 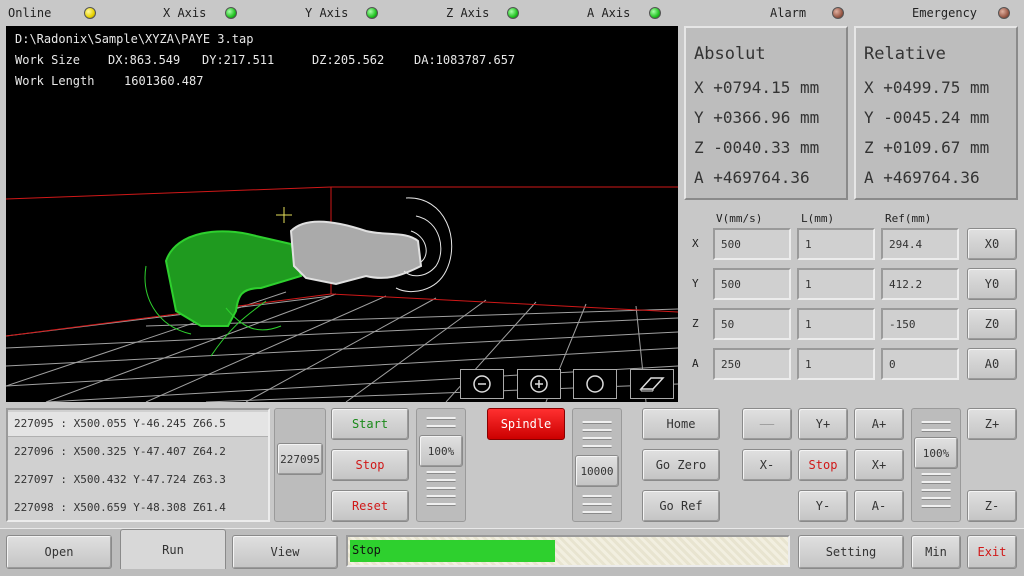 I want to click on work-length-label: Work Length, so click(x=55, y=81).